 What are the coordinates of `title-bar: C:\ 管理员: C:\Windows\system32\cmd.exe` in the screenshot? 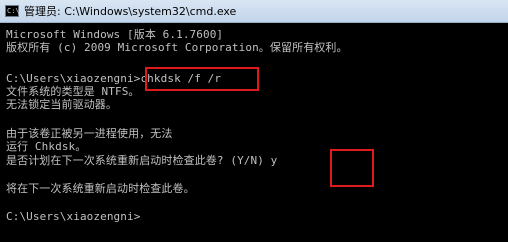 It's located at (254, 11).